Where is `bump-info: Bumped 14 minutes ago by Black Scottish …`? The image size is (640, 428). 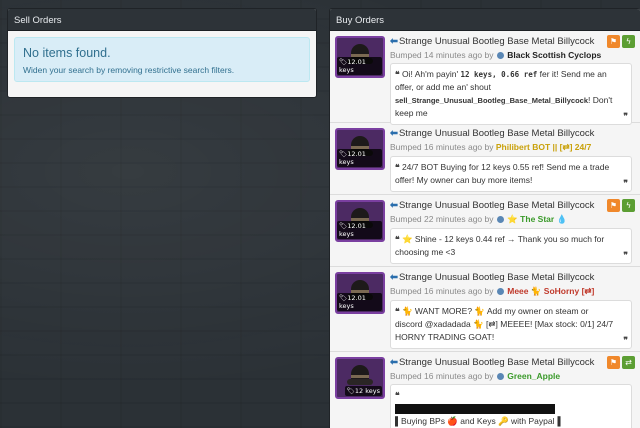 bump-info: Bumped 14 minutes ago by Black Scottish … is located at coordinates (511, 55).